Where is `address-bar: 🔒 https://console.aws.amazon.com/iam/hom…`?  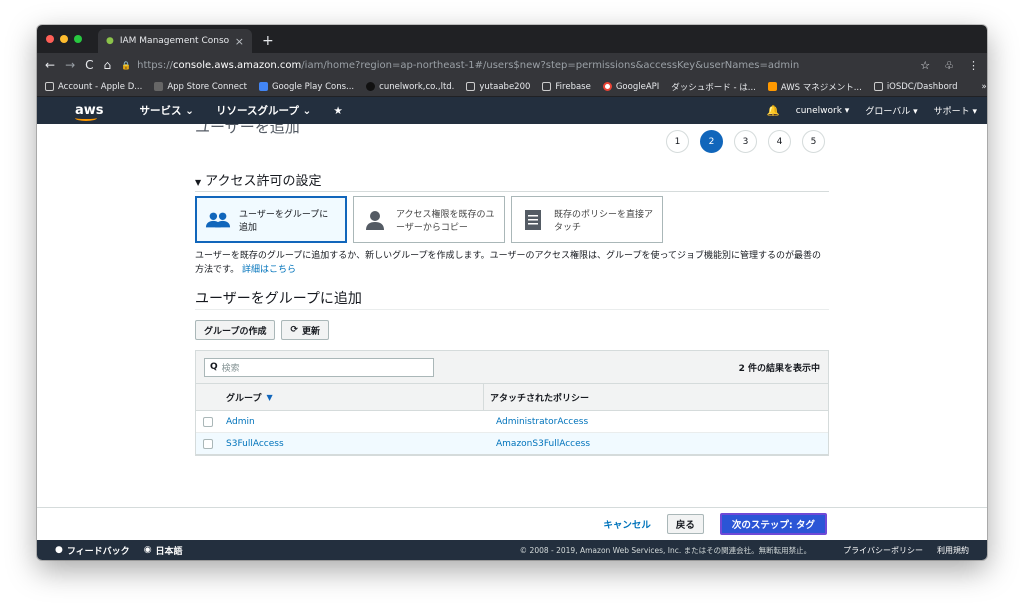 address-bar: 🔒 https://console.aws.amazon.com/iam/hom… is located at coordinates (515, 65).